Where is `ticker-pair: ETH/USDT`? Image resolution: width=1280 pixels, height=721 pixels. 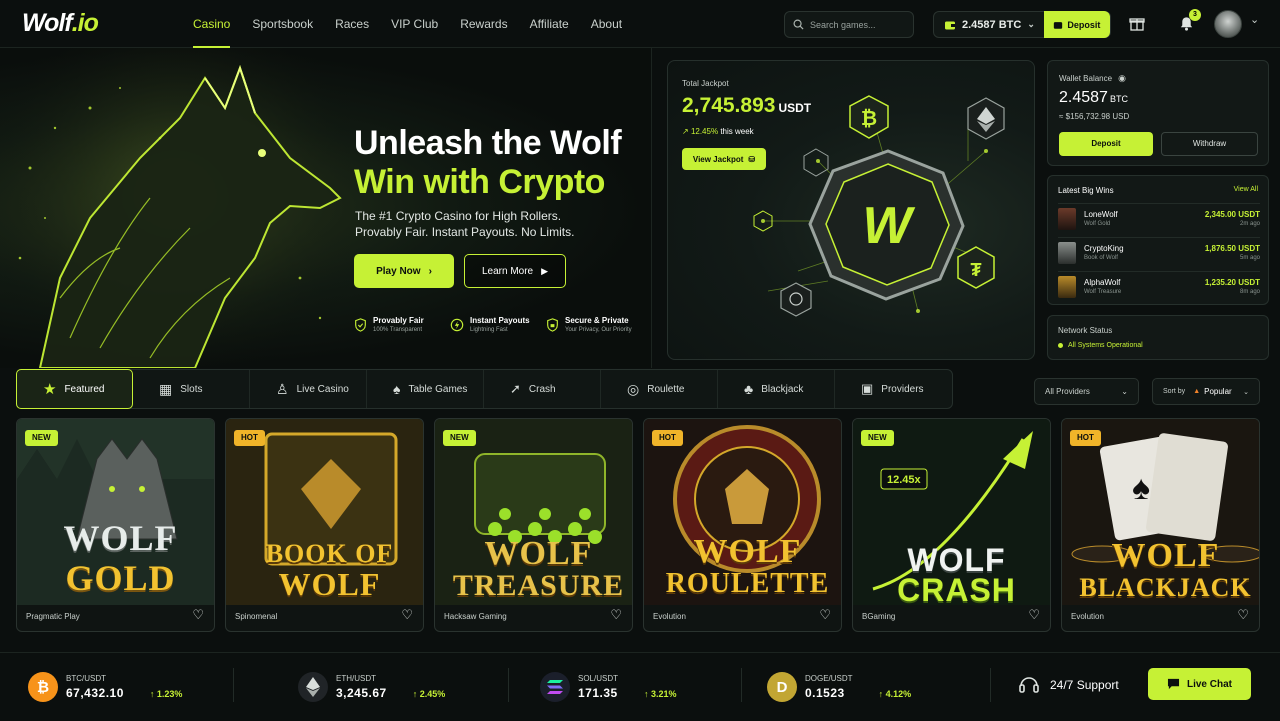
ticker-pair: ETH/USDT is located at coordinates (356, 678).